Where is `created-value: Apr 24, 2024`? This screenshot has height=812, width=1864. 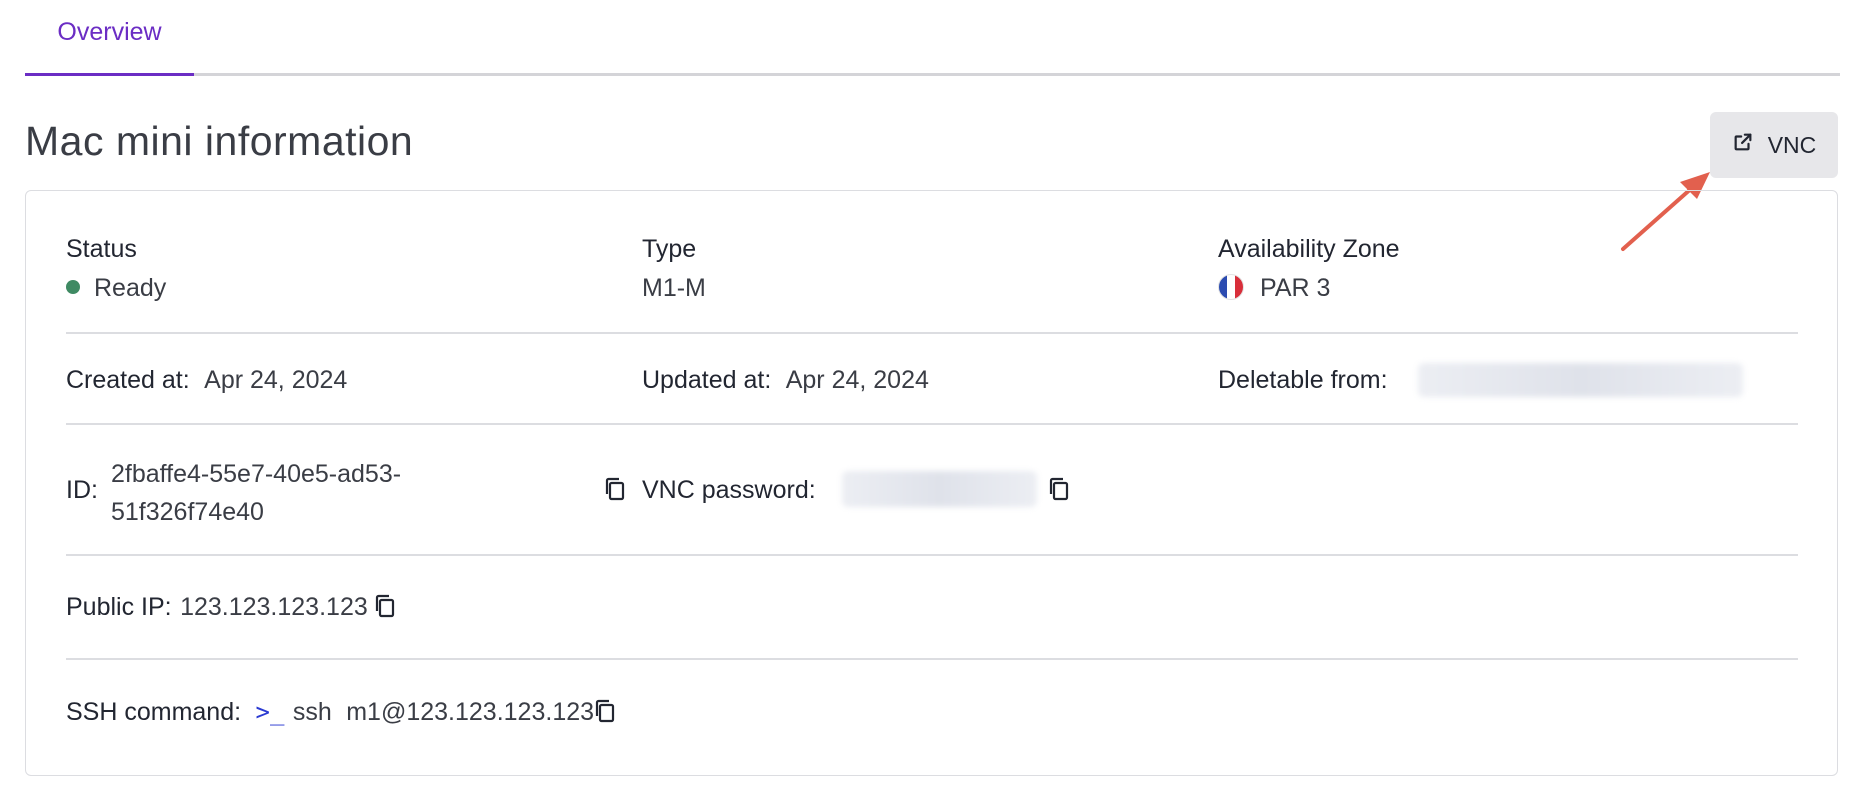 created-value: Apr 24, 2024 is located at coordinates (276, 380).